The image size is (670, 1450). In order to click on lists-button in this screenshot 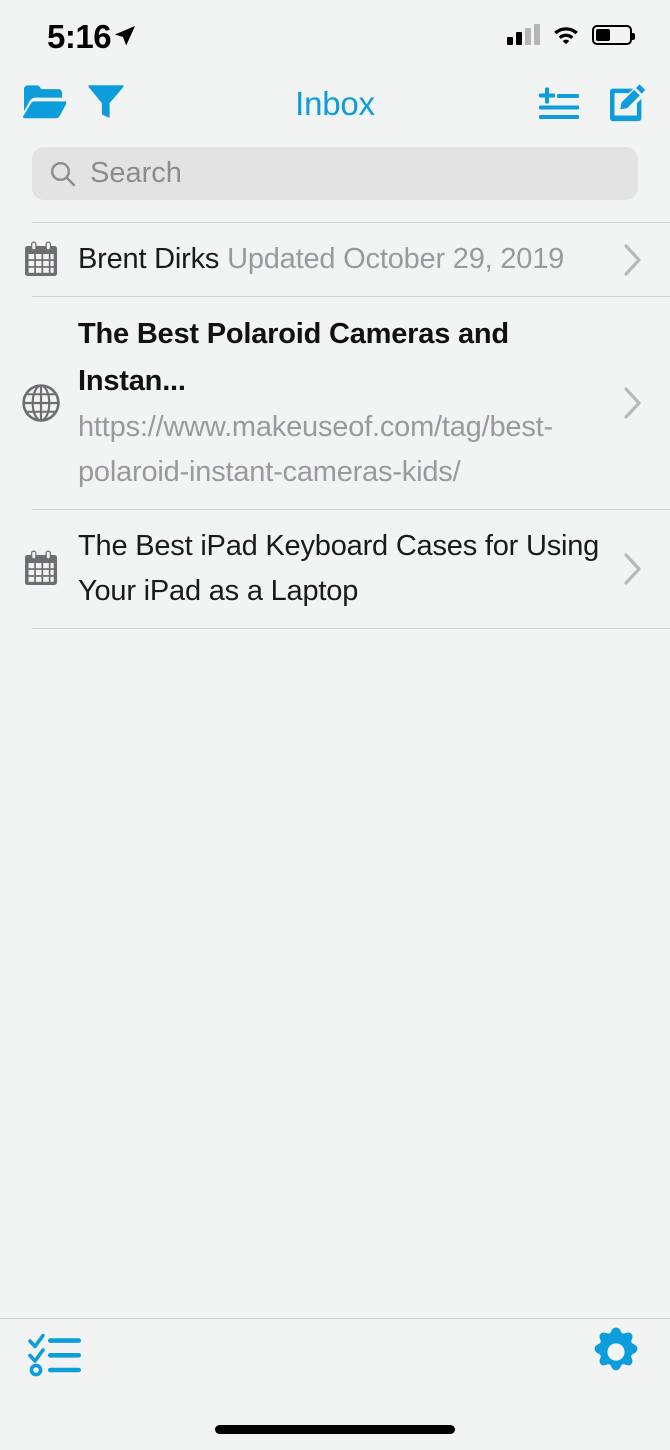, I will do `click(56, 1356)`.